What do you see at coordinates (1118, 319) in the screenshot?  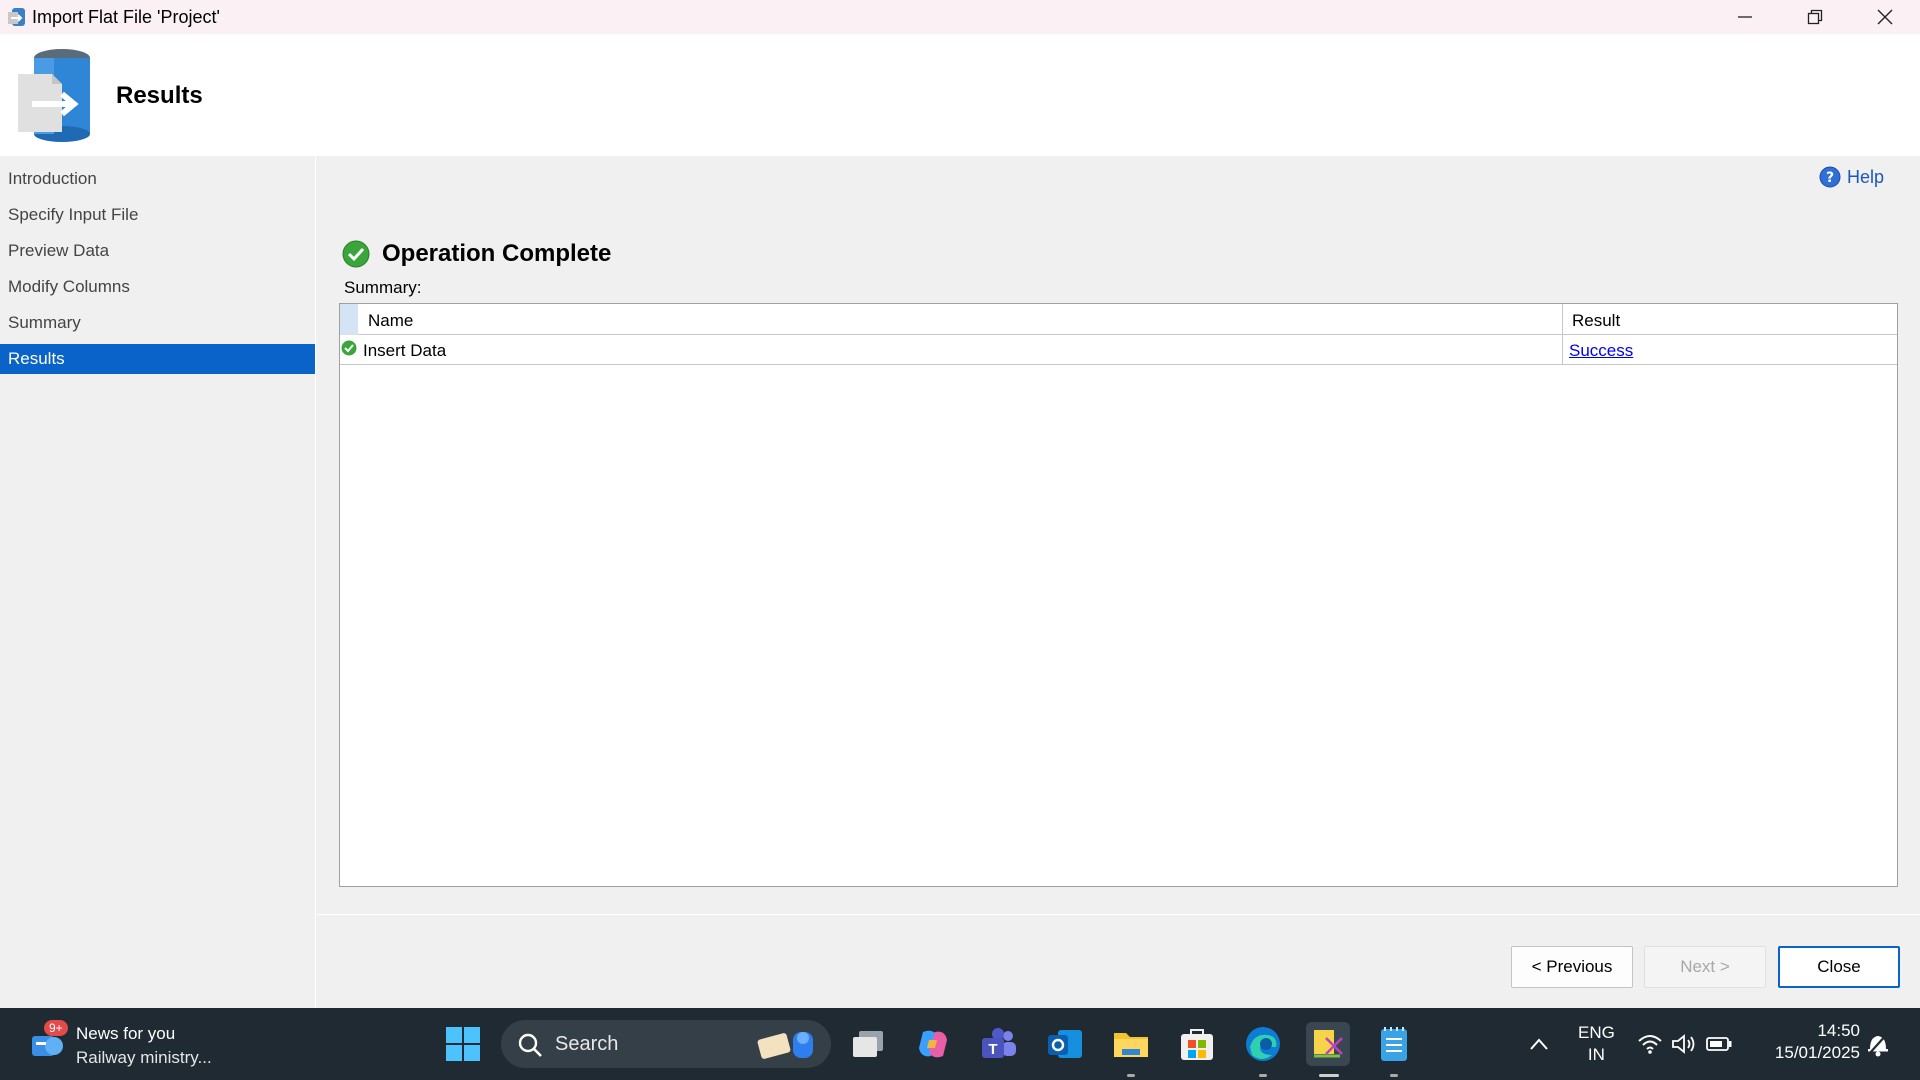 I see `table-header: Name Result` at bounding box center [1118, 319].